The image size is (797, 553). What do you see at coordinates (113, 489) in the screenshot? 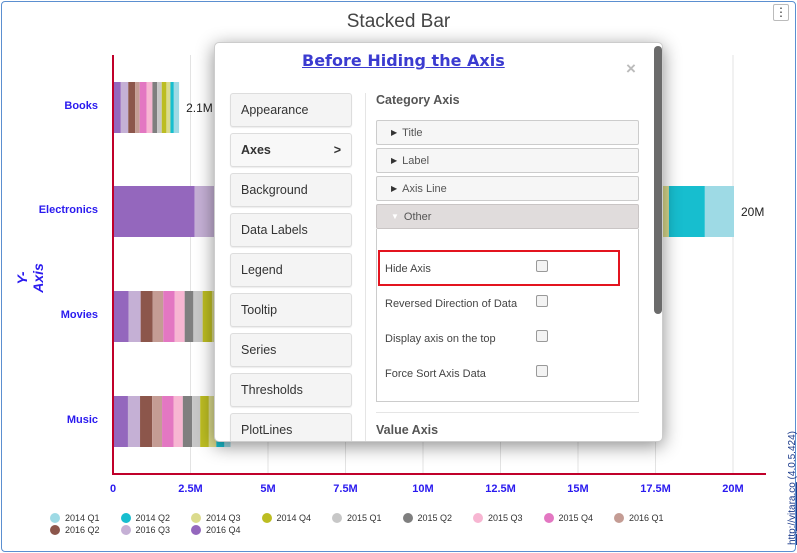
I see `x-tick-label: 0` at bounding box center [113, 489].